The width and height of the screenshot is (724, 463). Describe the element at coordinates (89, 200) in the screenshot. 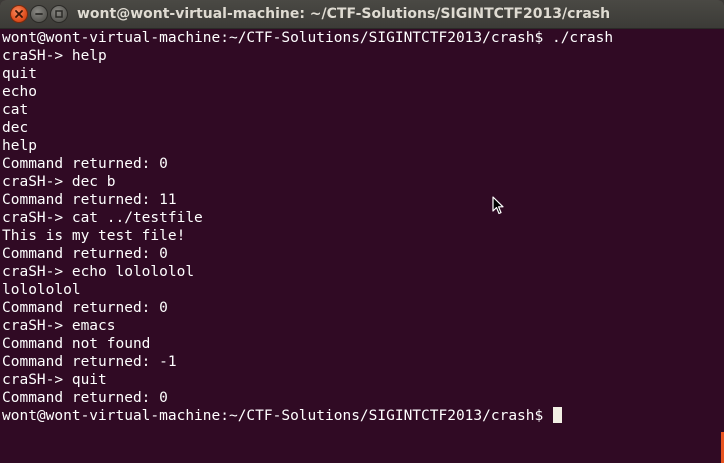

I see `terminal-line: Command returned: 11` at that location.